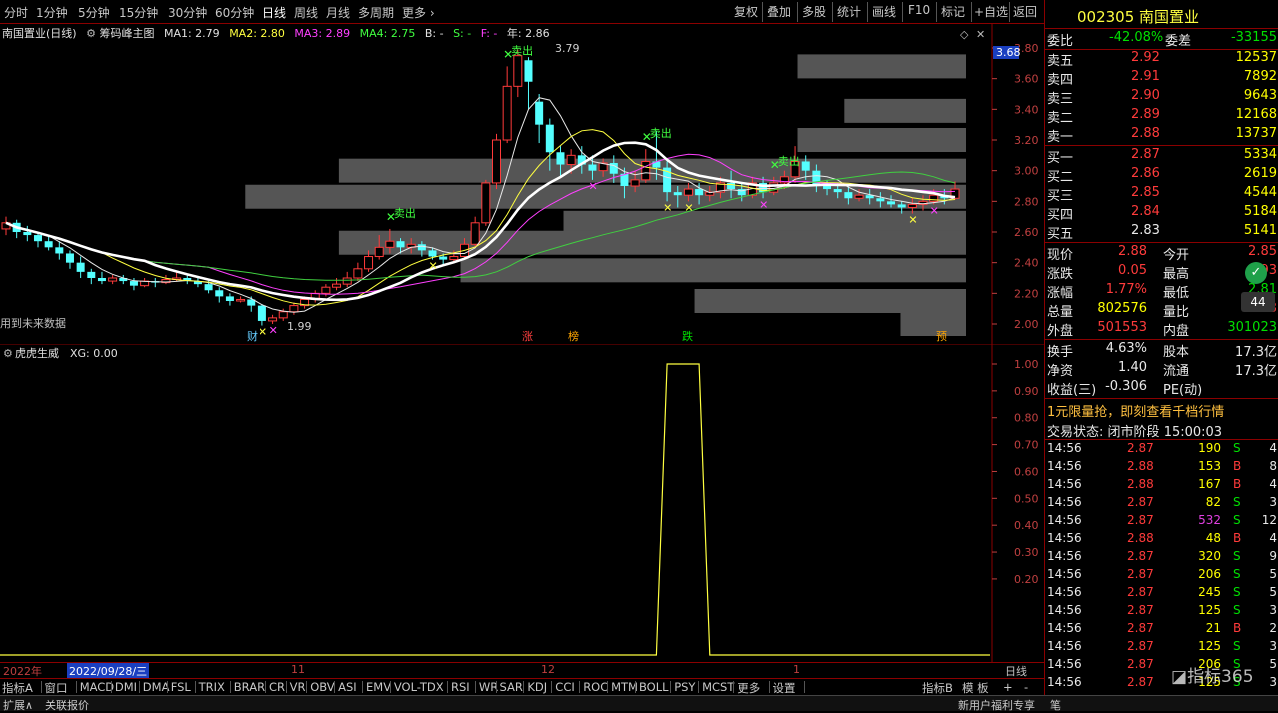  I want to click on tick-count: 9, so click(1273, 556).